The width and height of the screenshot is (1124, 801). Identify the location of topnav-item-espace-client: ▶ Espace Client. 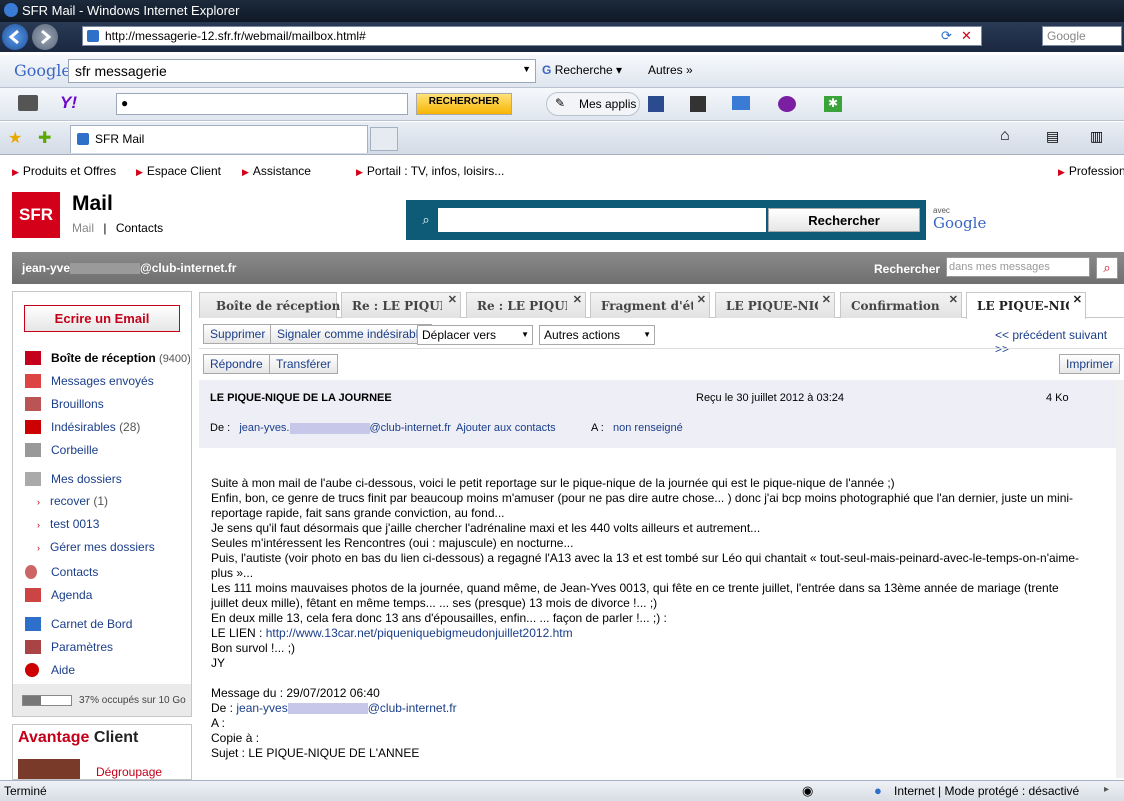
(178, 171).